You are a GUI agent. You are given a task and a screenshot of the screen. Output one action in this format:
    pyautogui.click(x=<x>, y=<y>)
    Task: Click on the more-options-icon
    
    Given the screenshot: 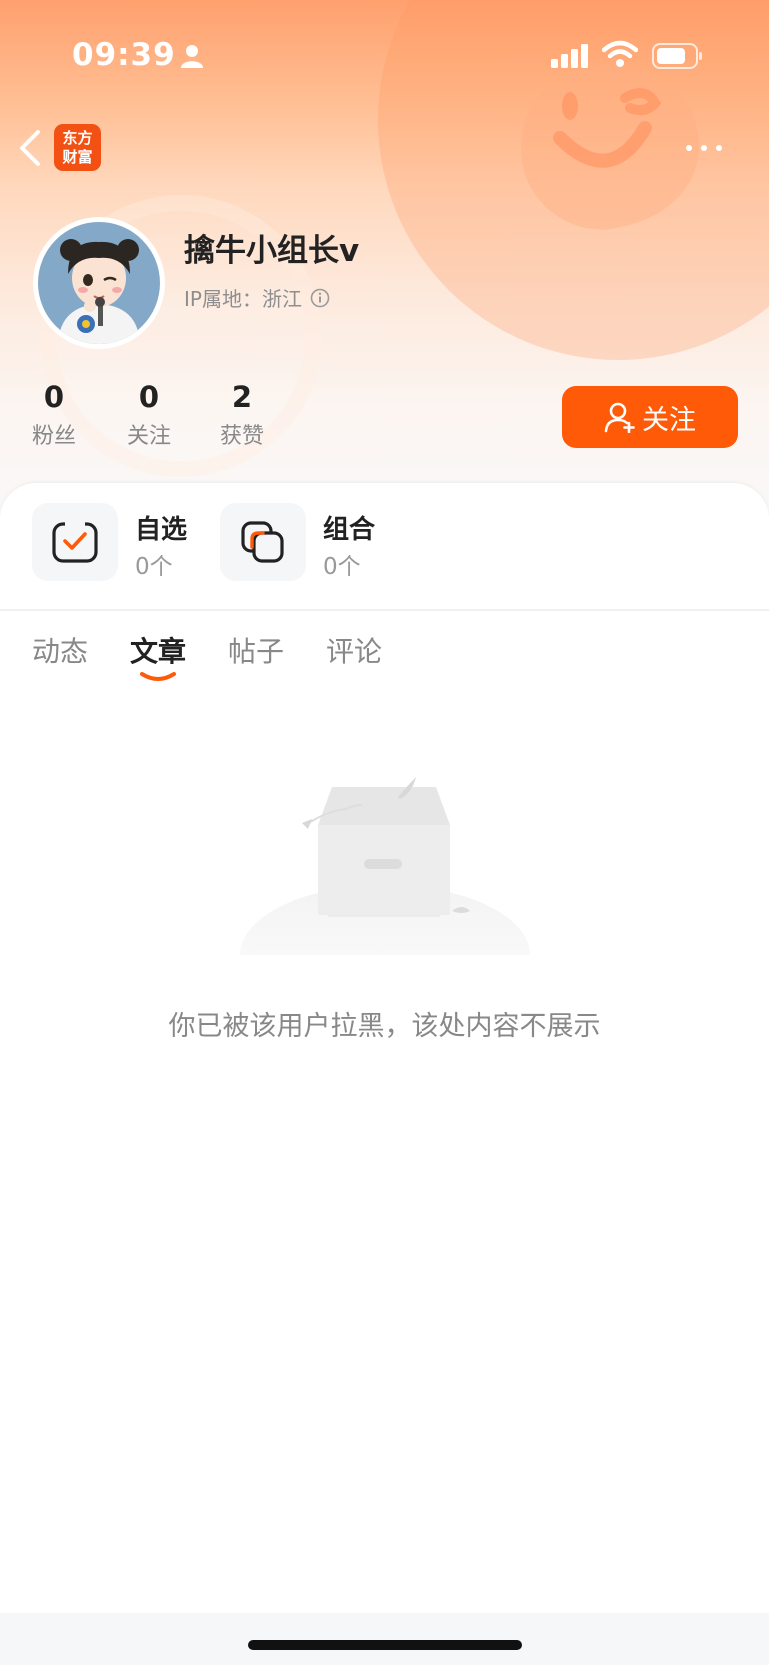 What is the action you would take?
    pyautogui.click(x=704, y=148)
    